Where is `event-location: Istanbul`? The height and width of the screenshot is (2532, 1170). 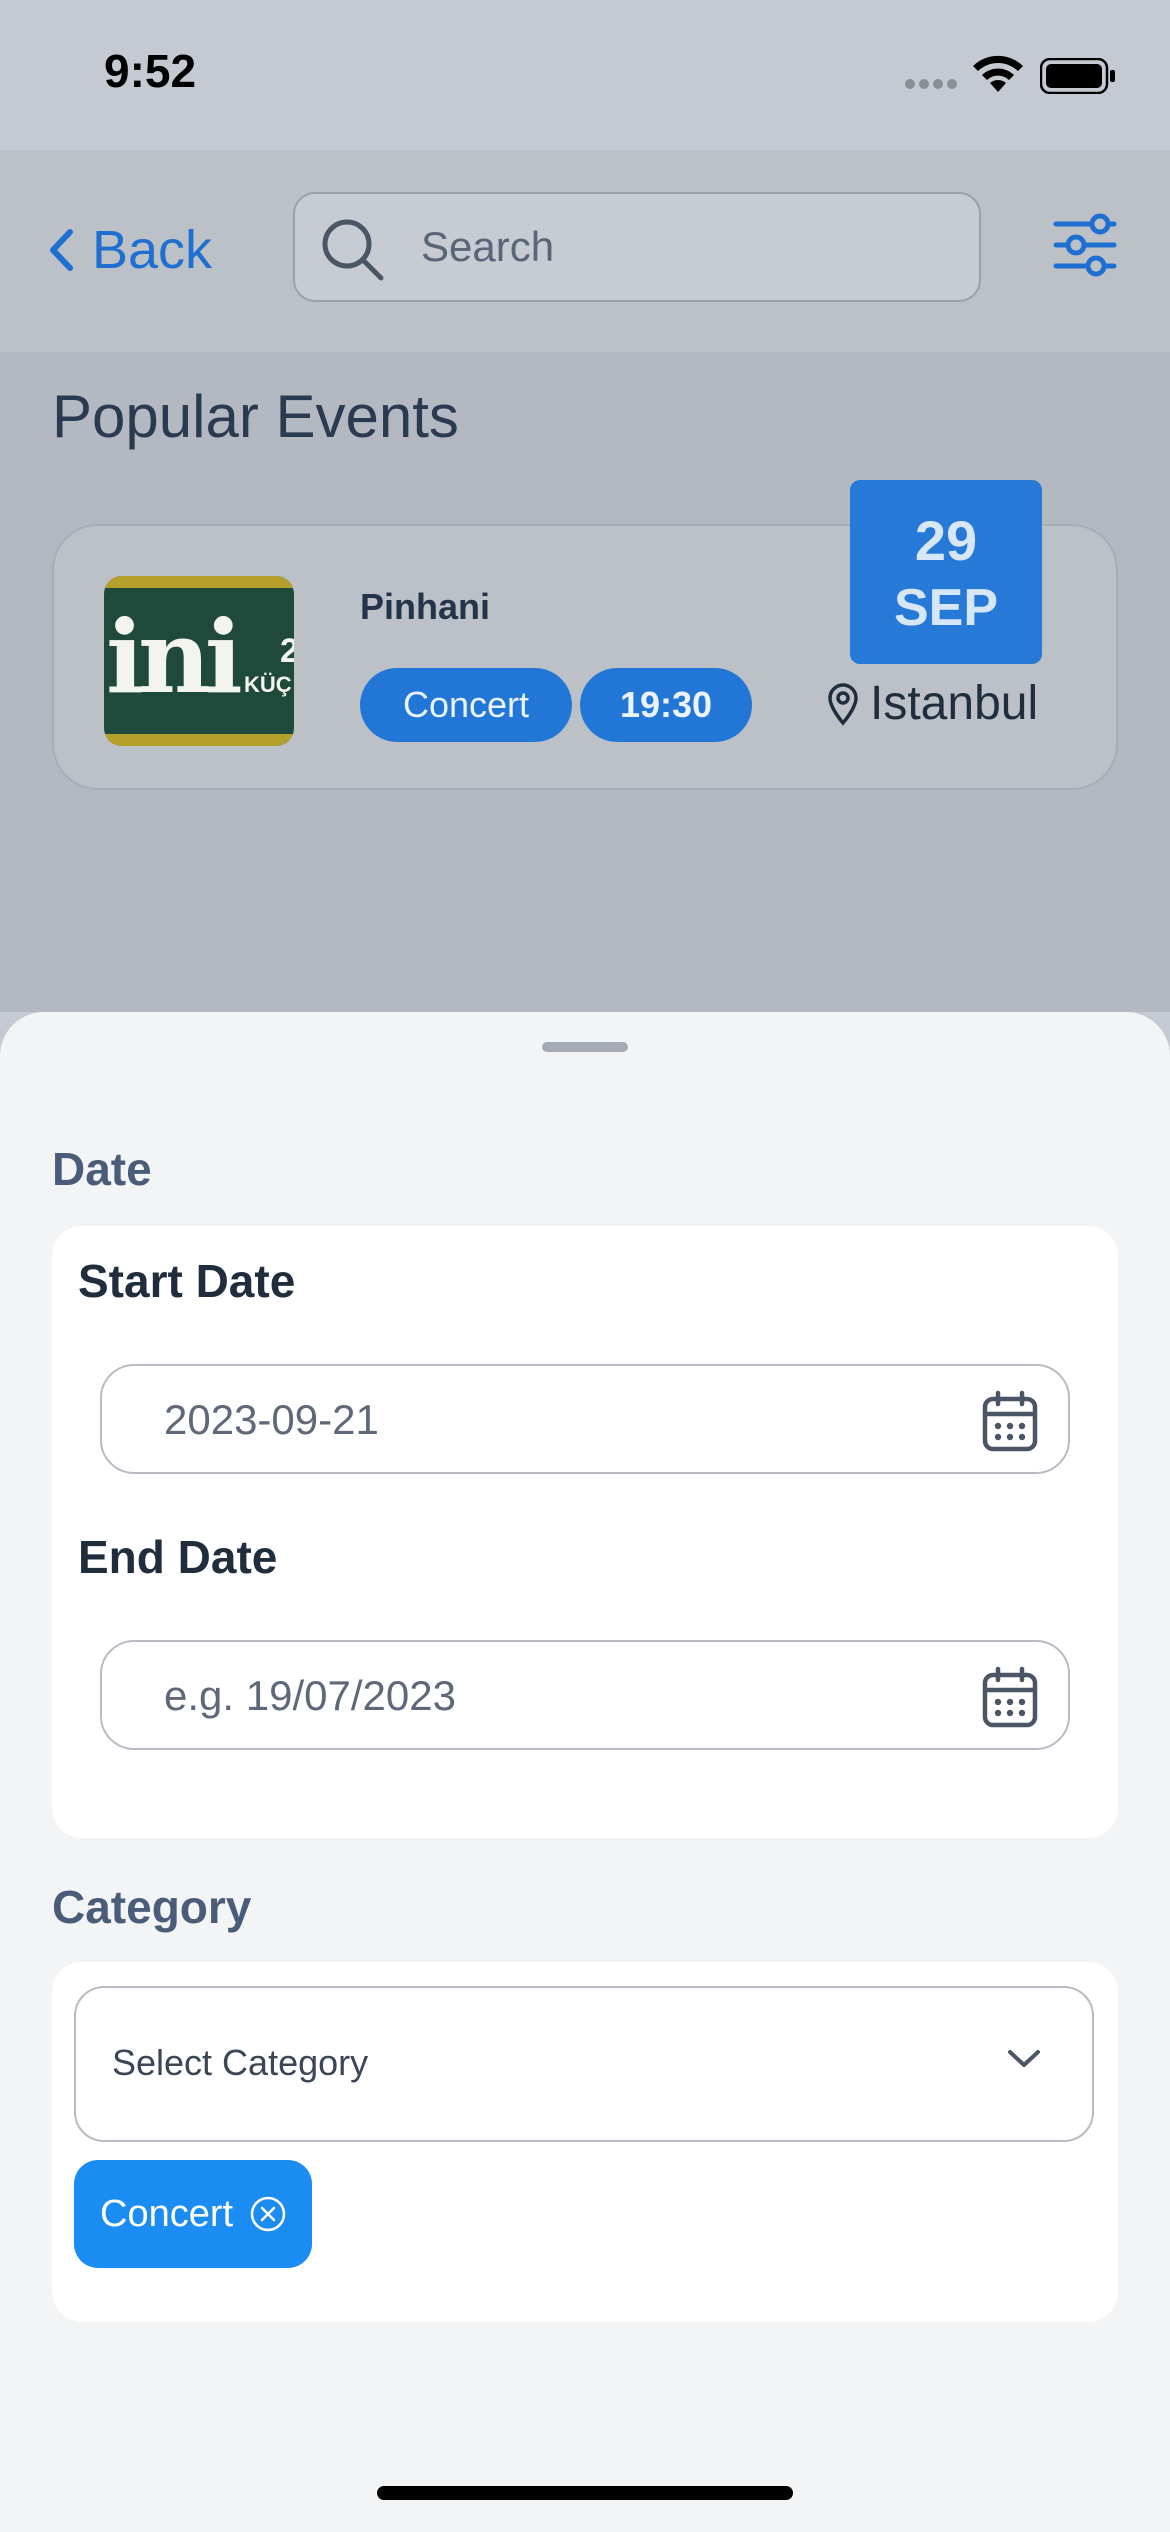
event-location: Istanbul is located at coordinates (932, 703).